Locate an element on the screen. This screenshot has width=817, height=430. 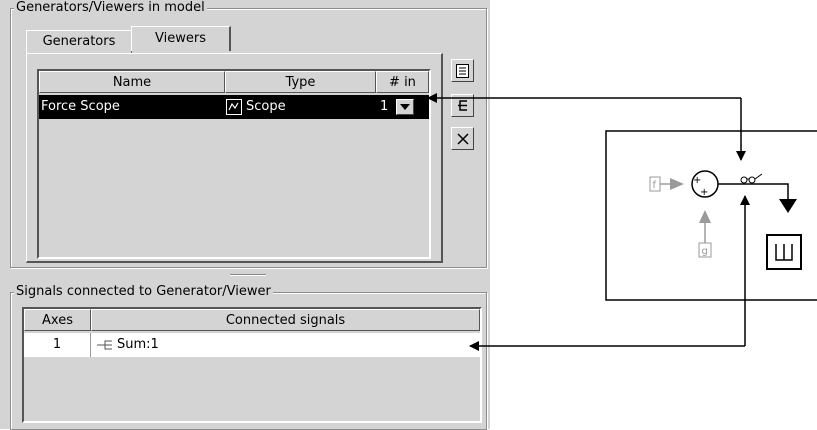
select-signal-button is located at coordinates (462, 105).